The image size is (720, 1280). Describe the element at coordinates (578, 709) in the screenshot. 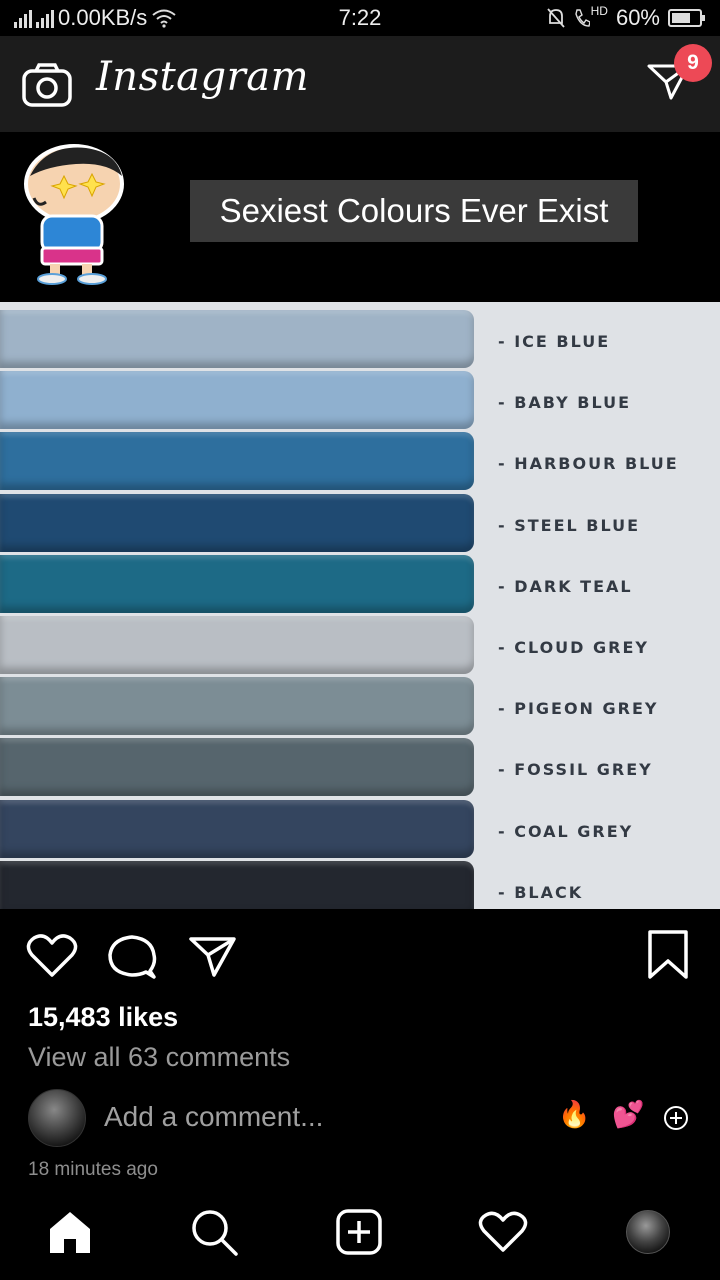

I see `swatch-label: - PIGEON GREY` at that location.